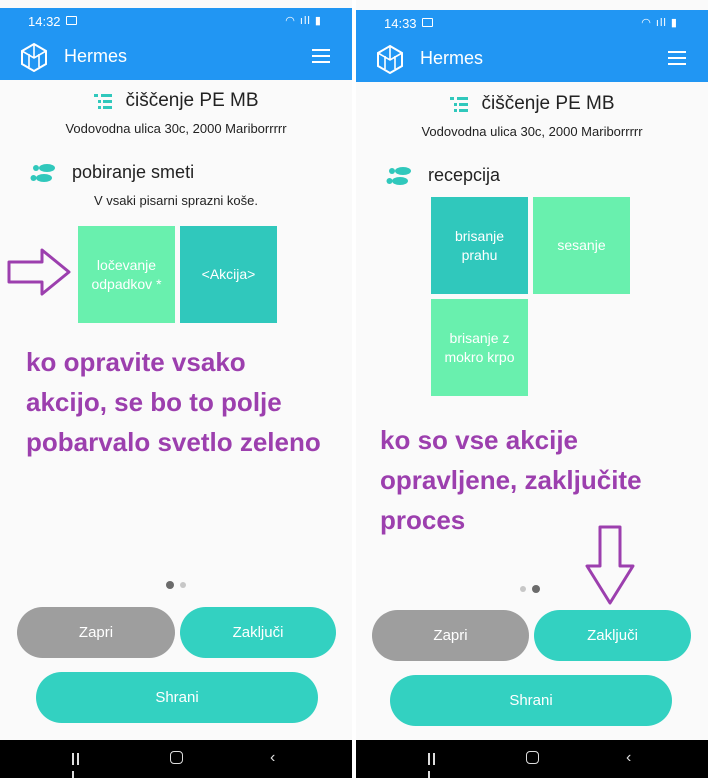 Image resolution: width=708 pixels, height=778 pixels. I want to click on annotation-arrow-down-icon, so click(610, 565).